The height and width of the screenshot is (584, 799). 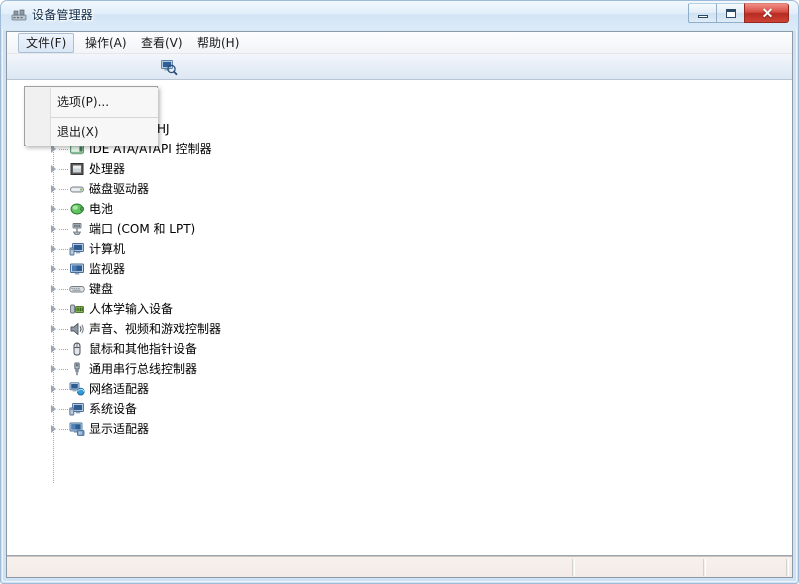 I want to click on tree-item-label: 网络适配器, so click(x=119, y=389).